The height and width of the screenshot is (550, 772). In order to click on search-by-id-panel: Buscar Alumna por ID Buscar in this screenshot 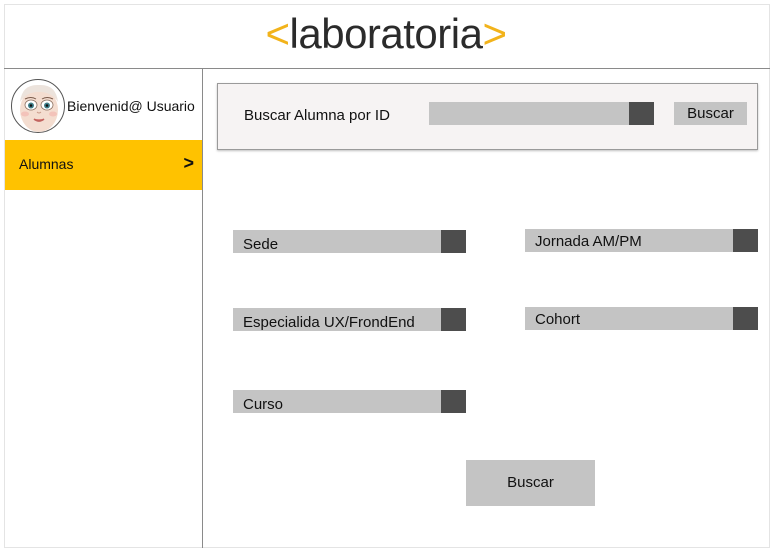, I will do `click(487, 116)`.